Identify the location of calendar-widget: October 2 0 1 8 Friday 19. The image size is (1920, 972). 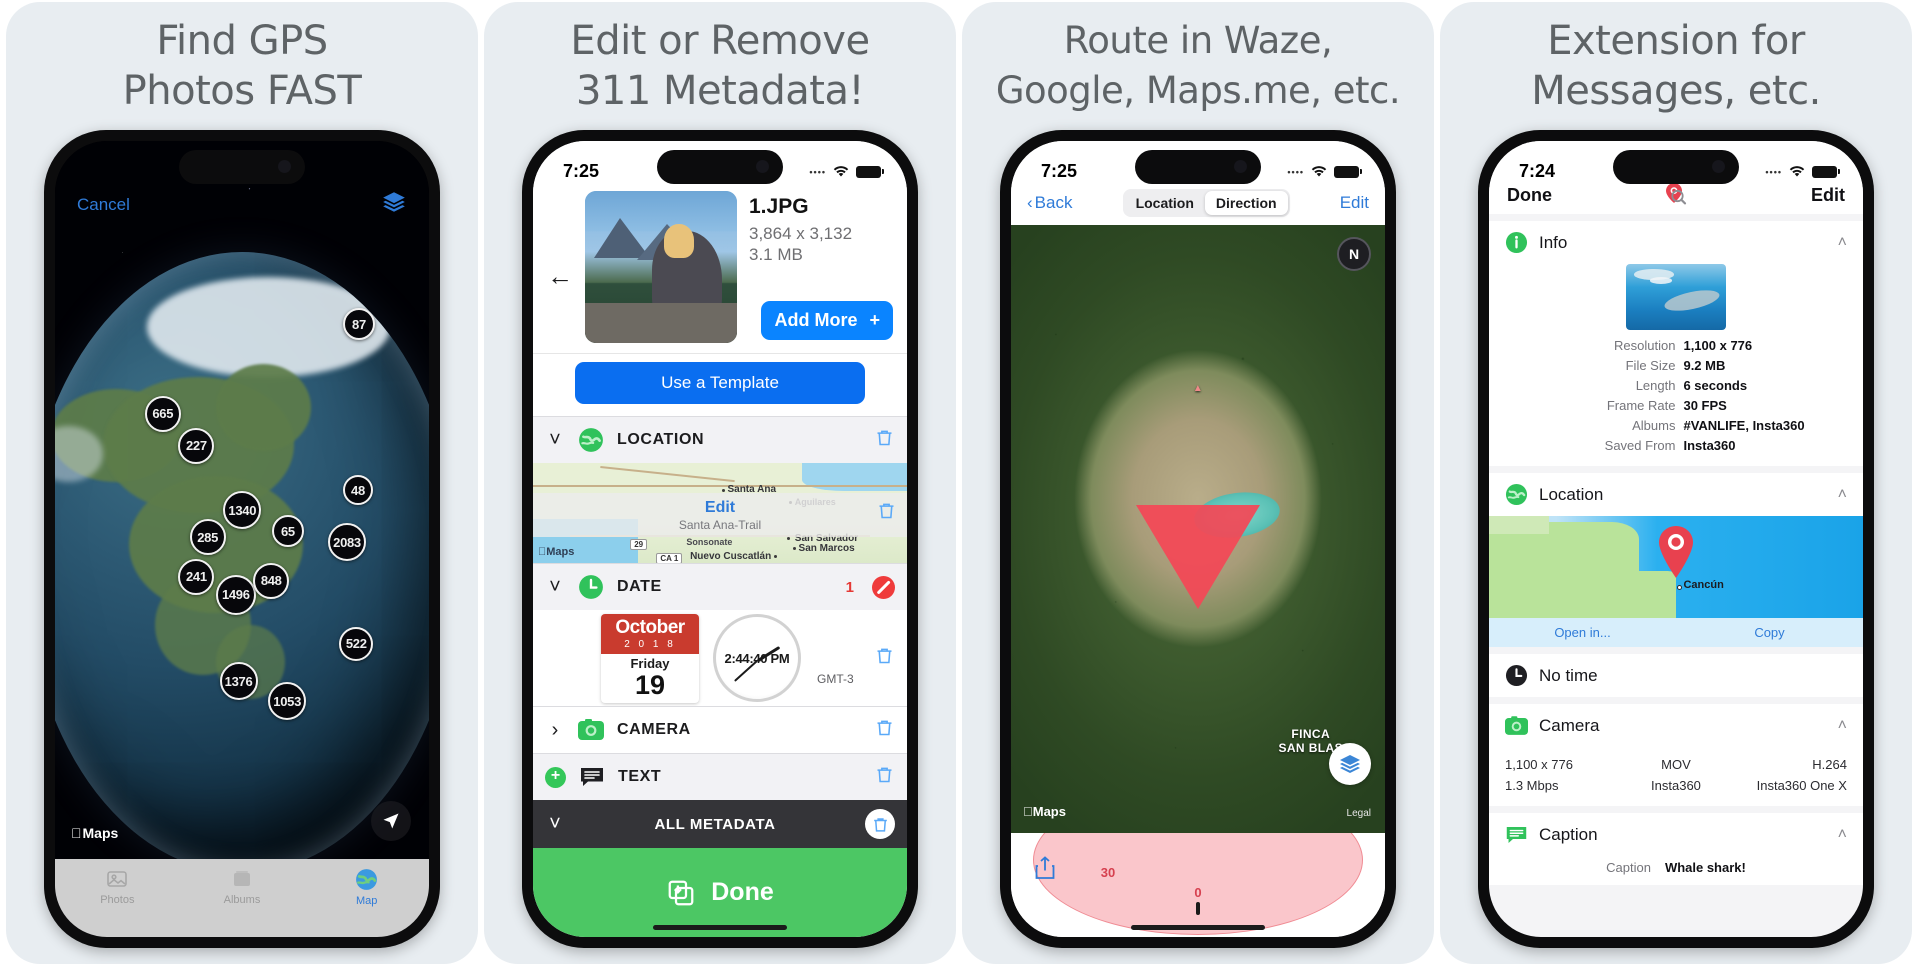
(650, 658).